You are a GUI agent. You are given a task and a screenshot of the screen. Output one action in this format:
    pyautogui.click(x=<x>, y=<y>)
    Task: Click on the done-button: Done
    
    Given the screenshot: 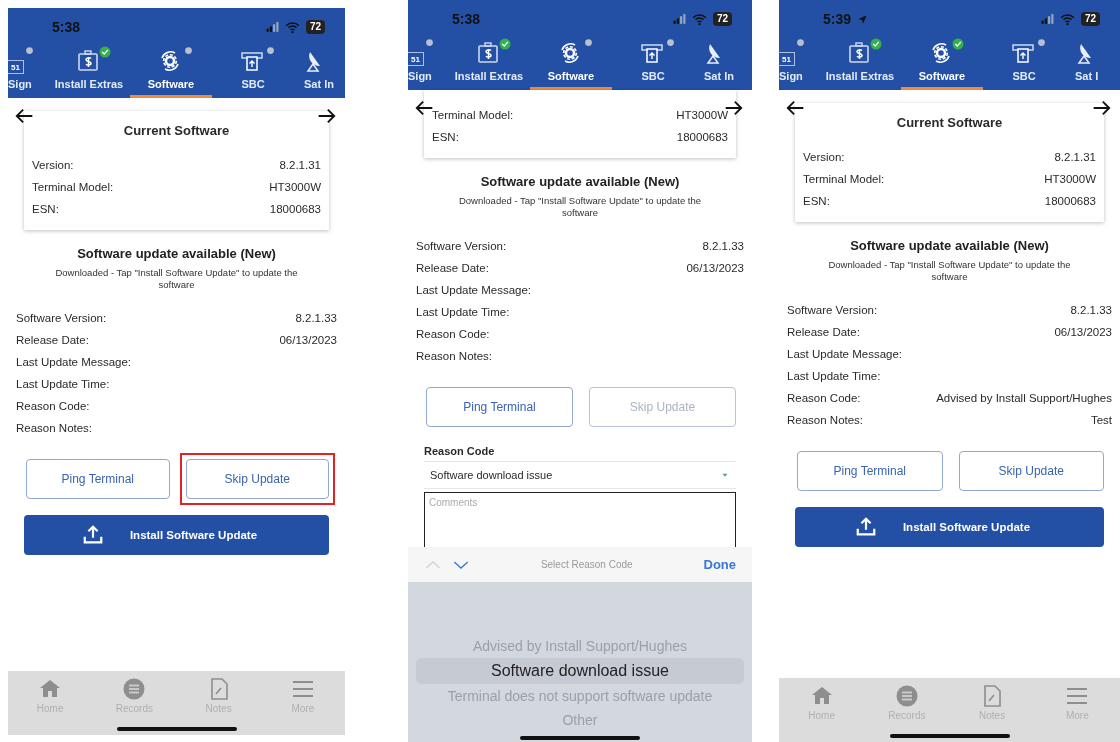 What is the action you would take?
    pyautogui.click(x=719, y=564)
    